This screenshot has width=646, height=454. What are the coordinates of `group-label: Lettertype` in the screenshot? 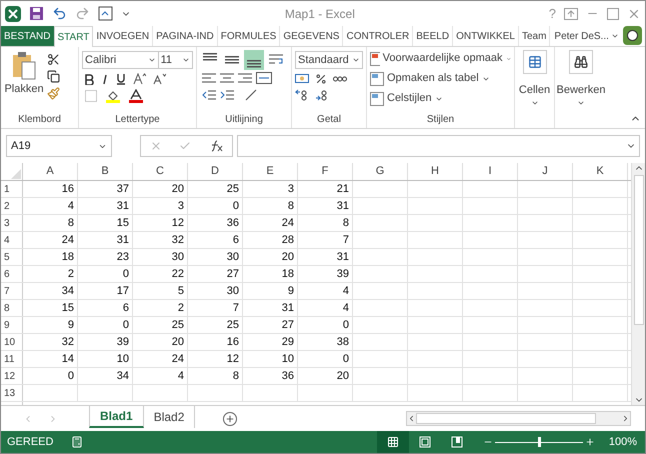 It's located at (137, 119).